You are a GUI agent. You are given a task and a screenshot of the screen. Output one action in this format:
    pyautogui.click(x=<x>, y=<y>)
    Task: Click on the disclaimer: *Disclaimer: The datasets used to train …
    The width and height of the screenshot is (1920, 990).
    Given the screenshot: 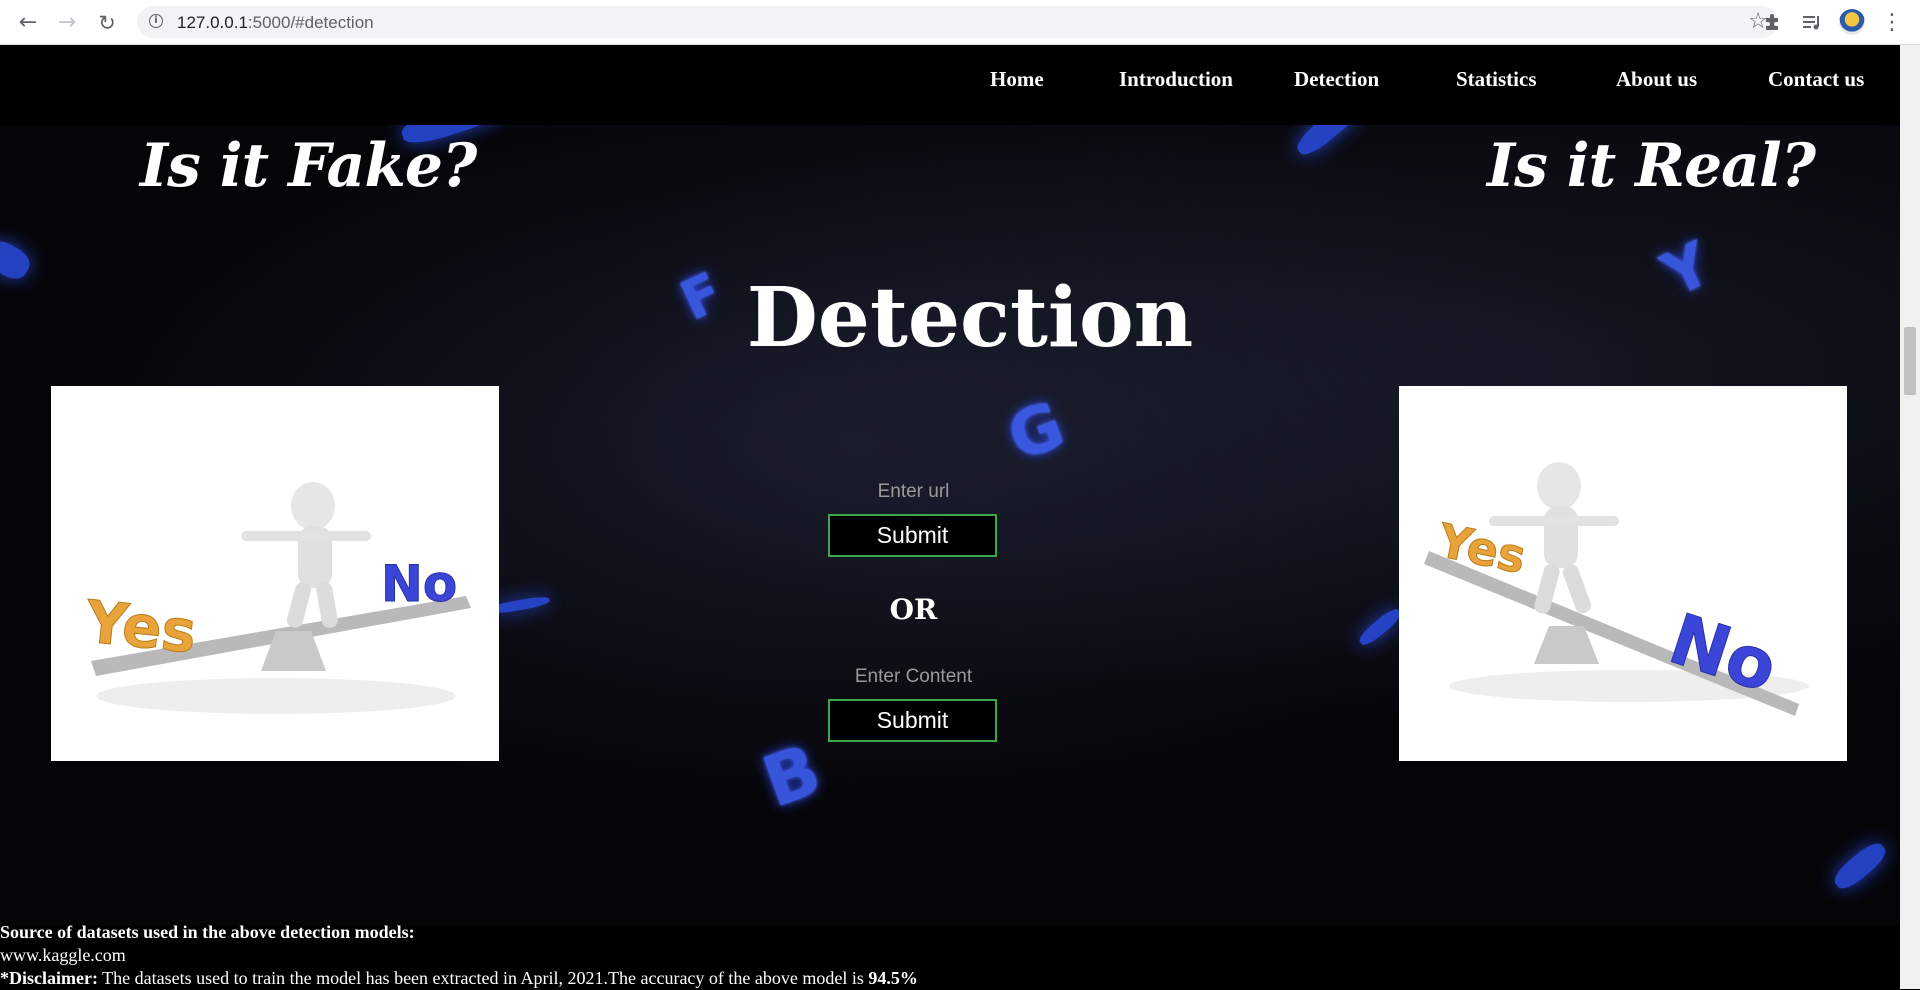 What is the action you would take?
    pyautogui.click(x=459, y=978)
    